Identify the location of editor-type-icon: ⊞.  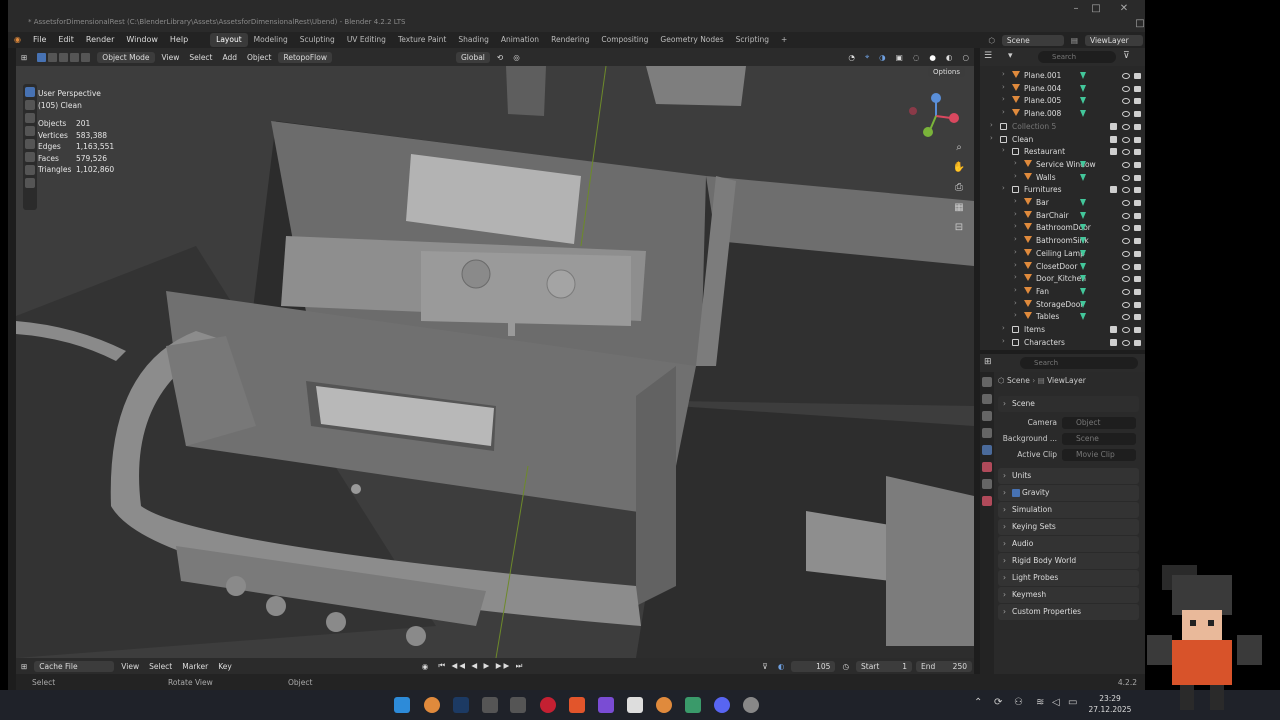
(24, 57).